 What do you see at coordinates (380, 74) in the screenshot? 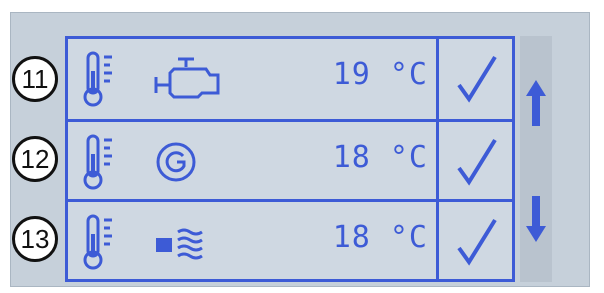
I see `temperature-value: 19 °C` at bounding box center [380, 74].